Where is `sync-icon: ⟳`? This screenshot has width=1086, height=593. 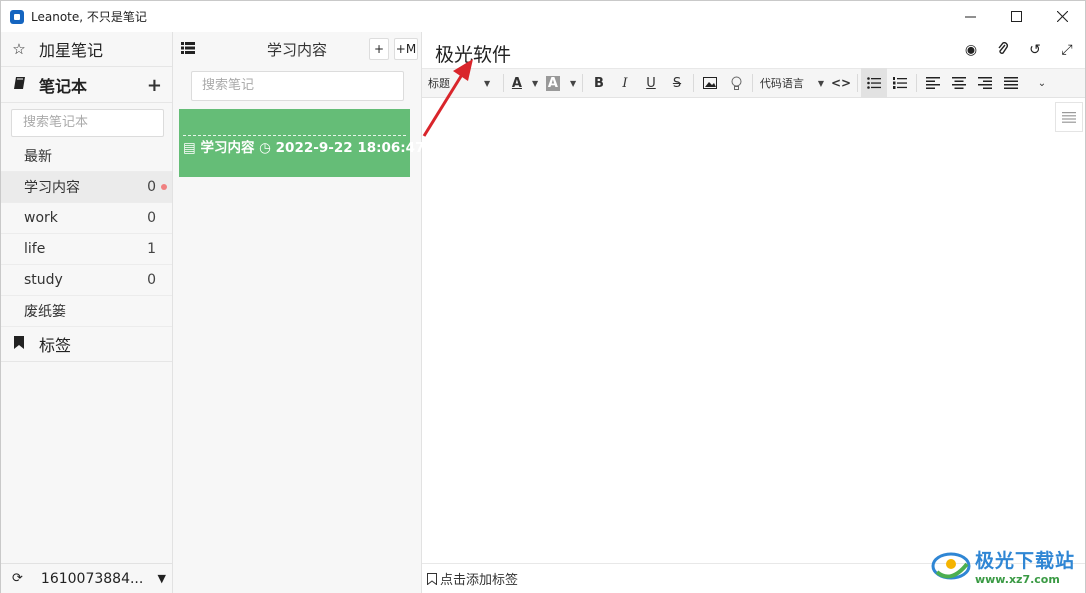 sync-icon: ⟳ is located at coordinates (17, 578).